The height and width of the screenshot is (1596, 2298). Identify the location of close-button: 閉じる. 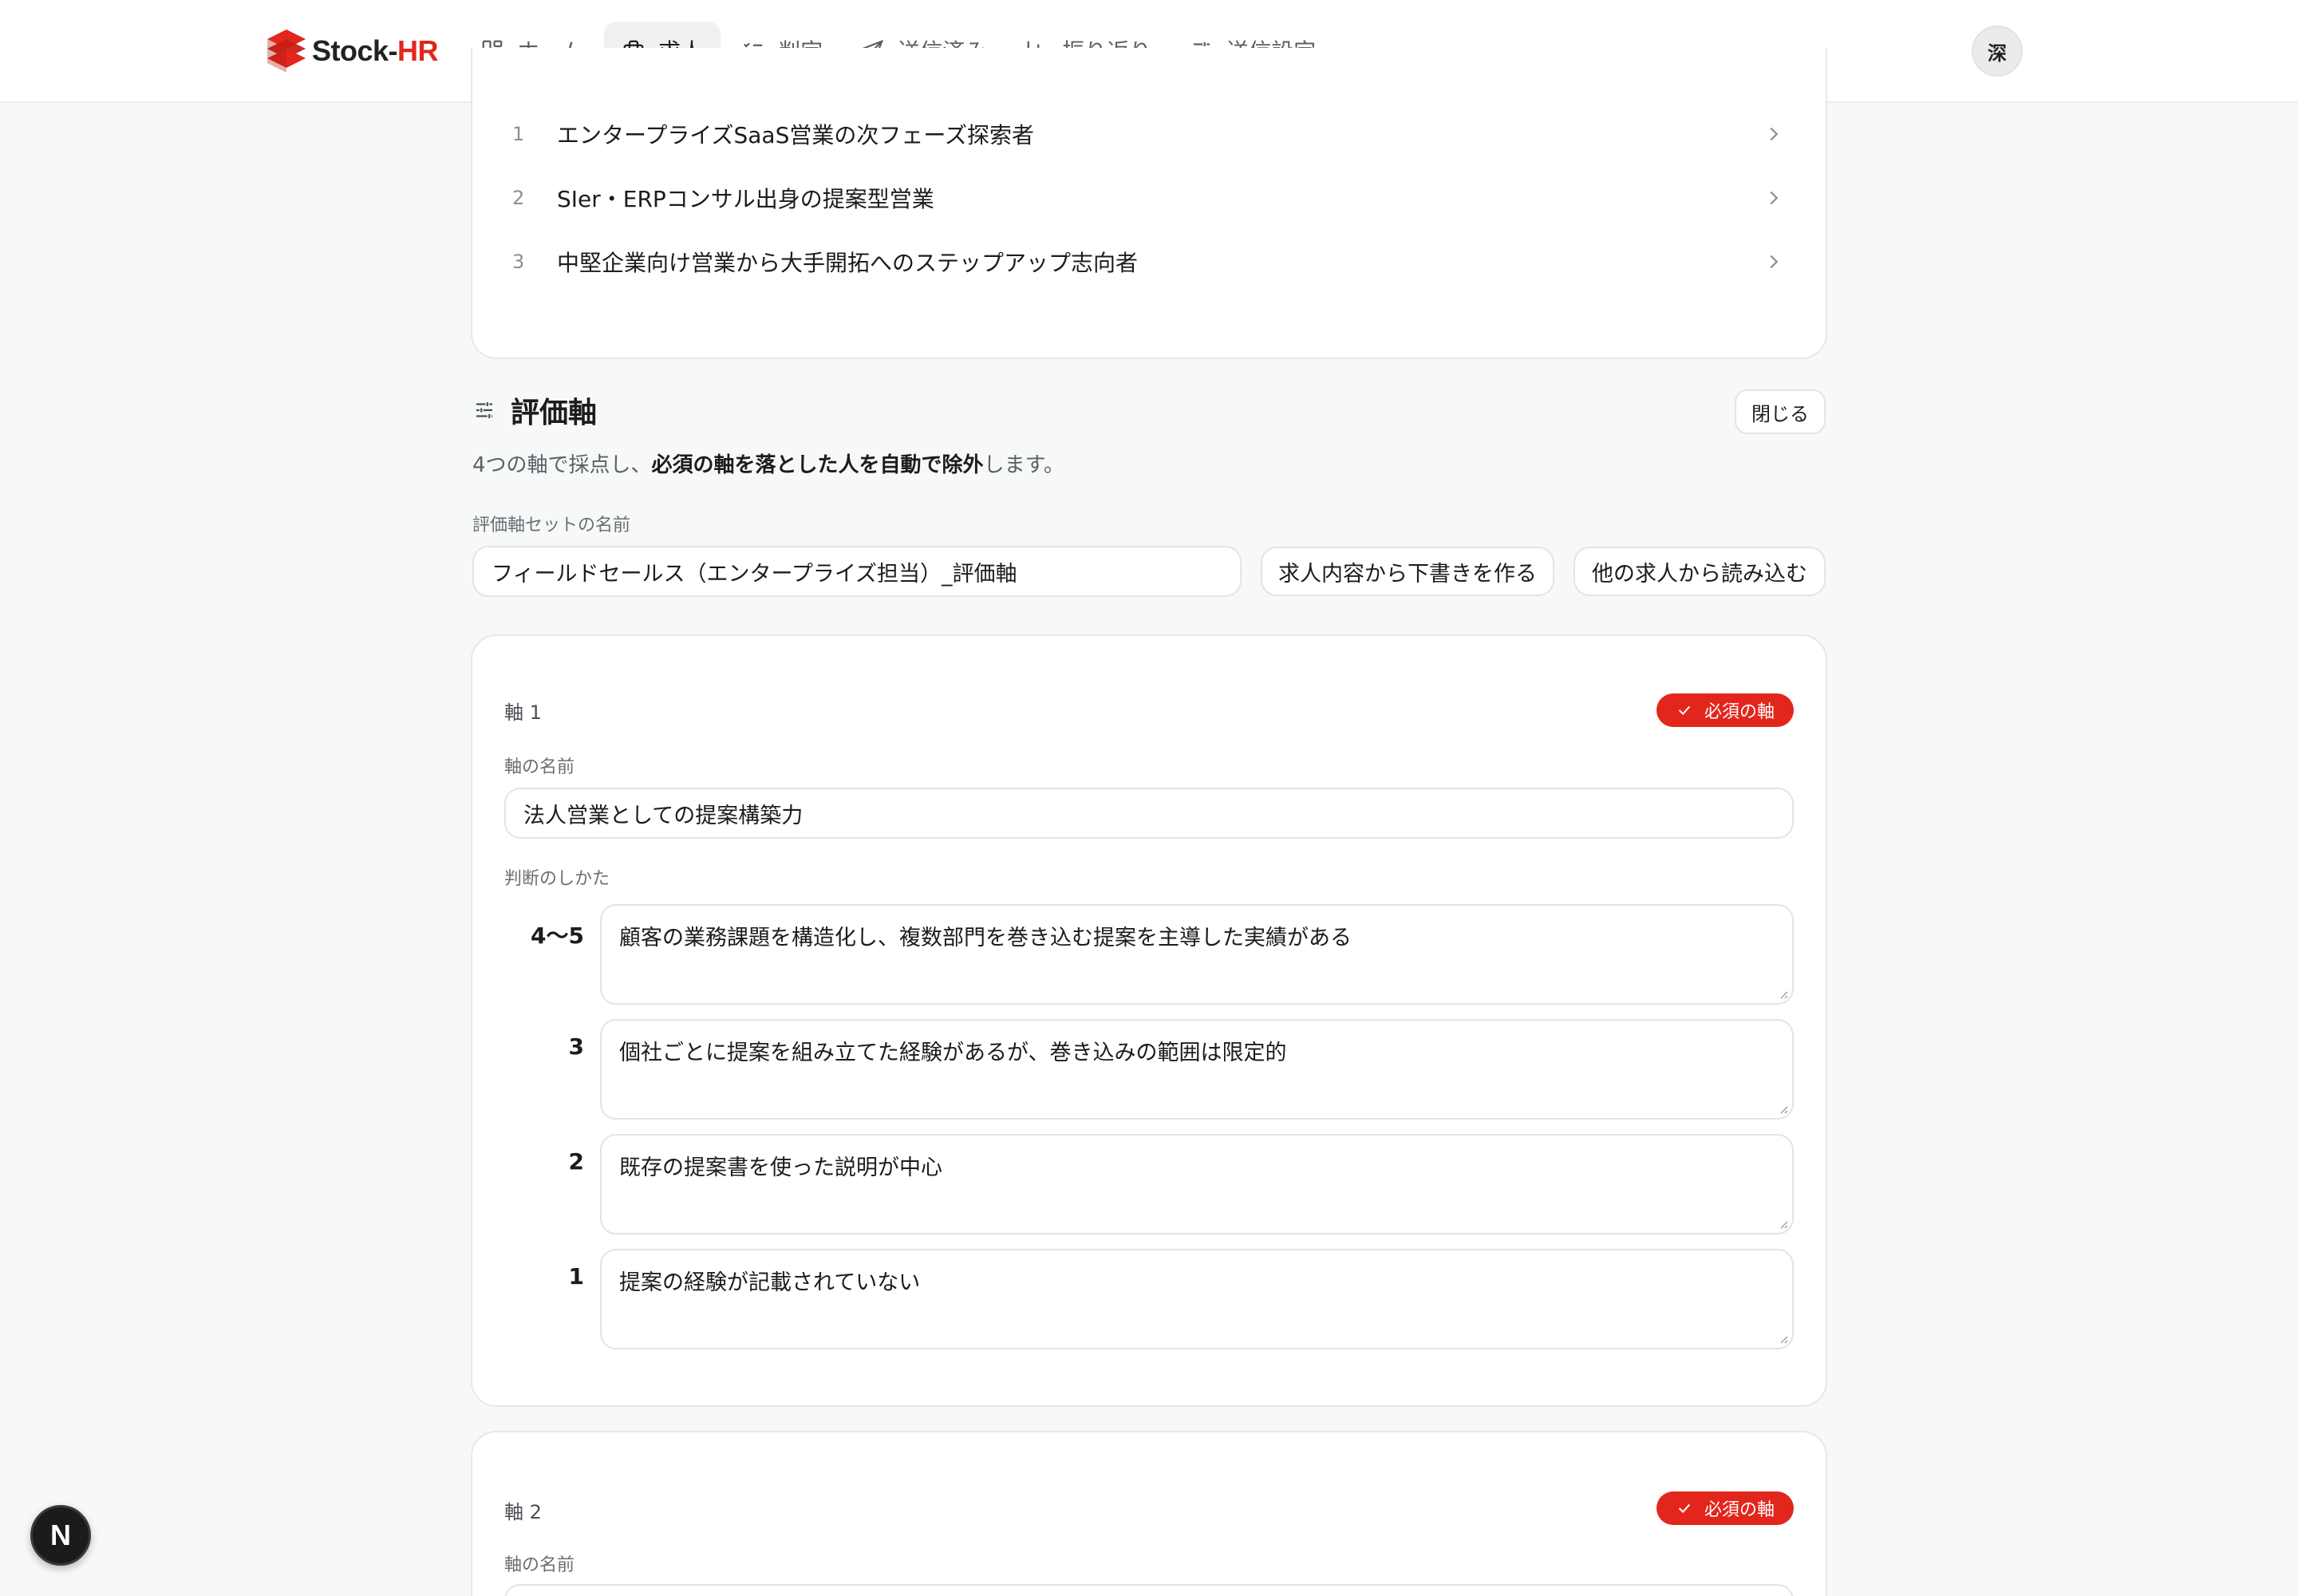
(1781, 411).